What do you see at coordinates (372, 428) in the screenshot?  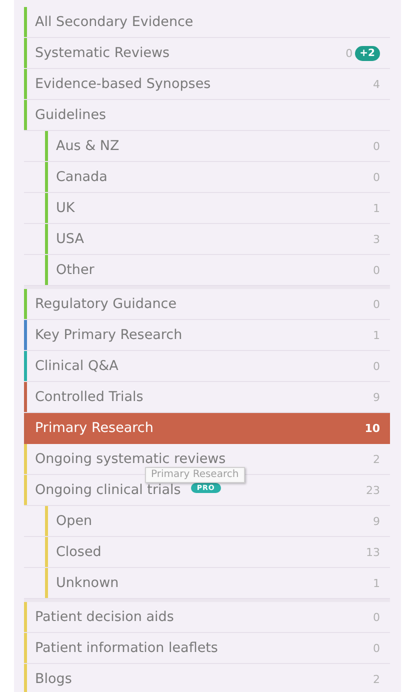 I see `item-count: 10` at bounding box center [372, 428].